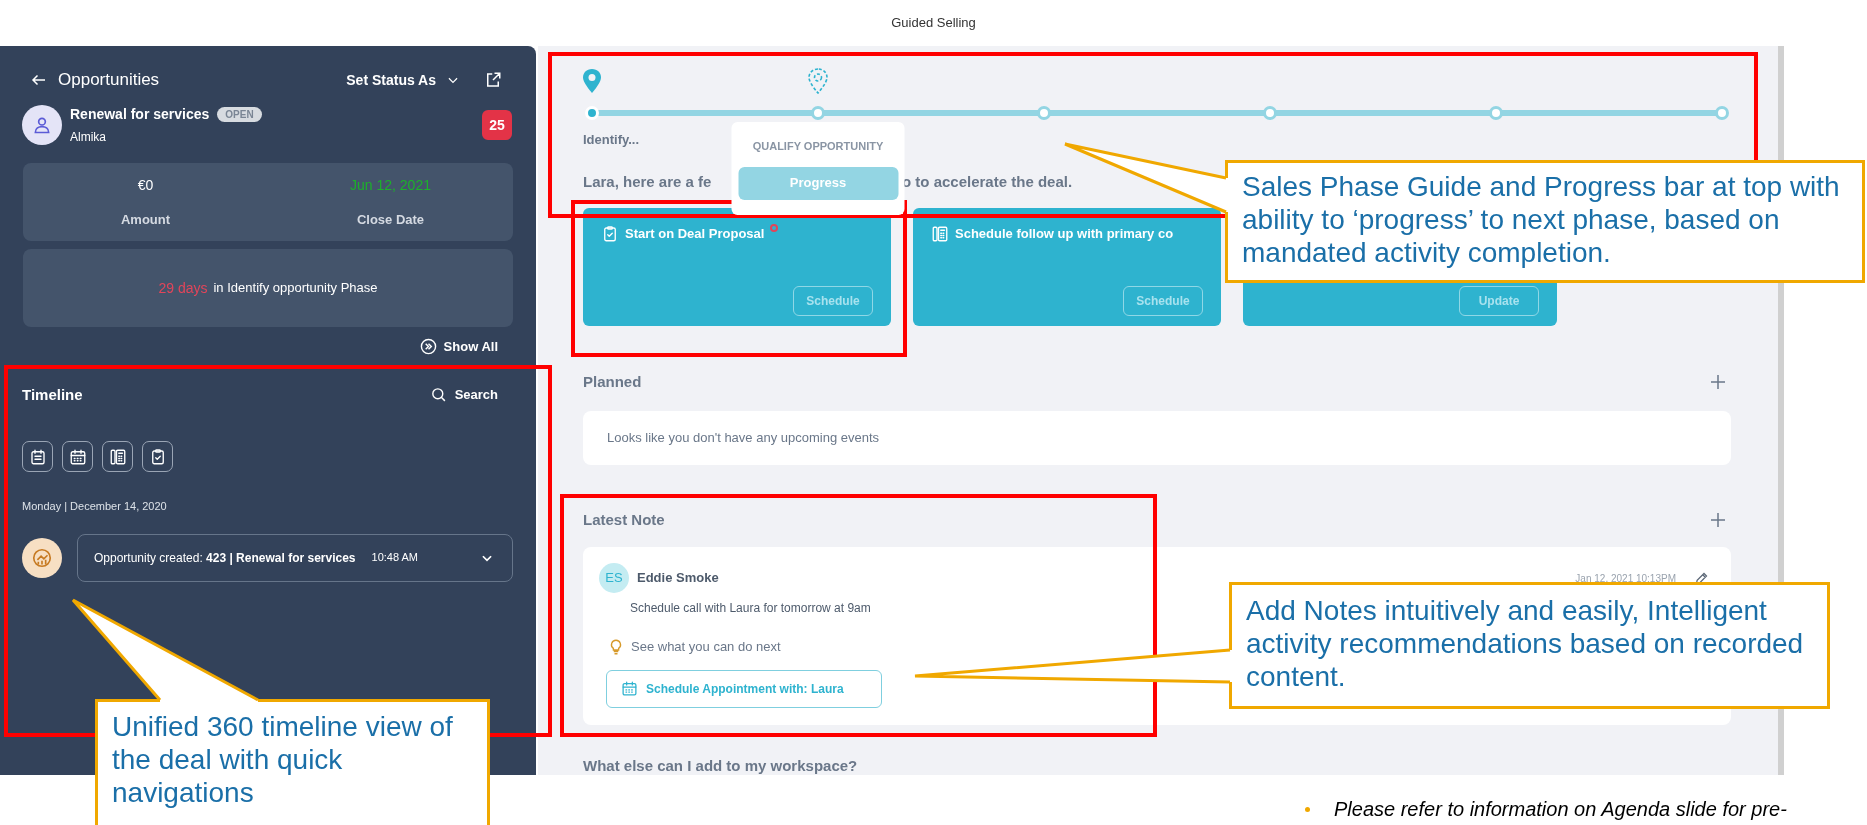  I want to click on timeline-date: Monday | December 14, 2020, so click(94, 506).